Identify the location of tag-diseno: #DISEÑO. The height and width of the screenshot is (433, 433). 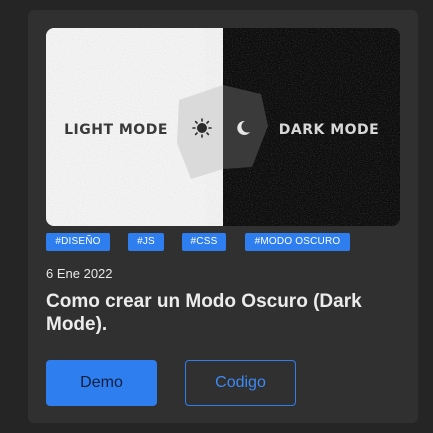
(78, 242).